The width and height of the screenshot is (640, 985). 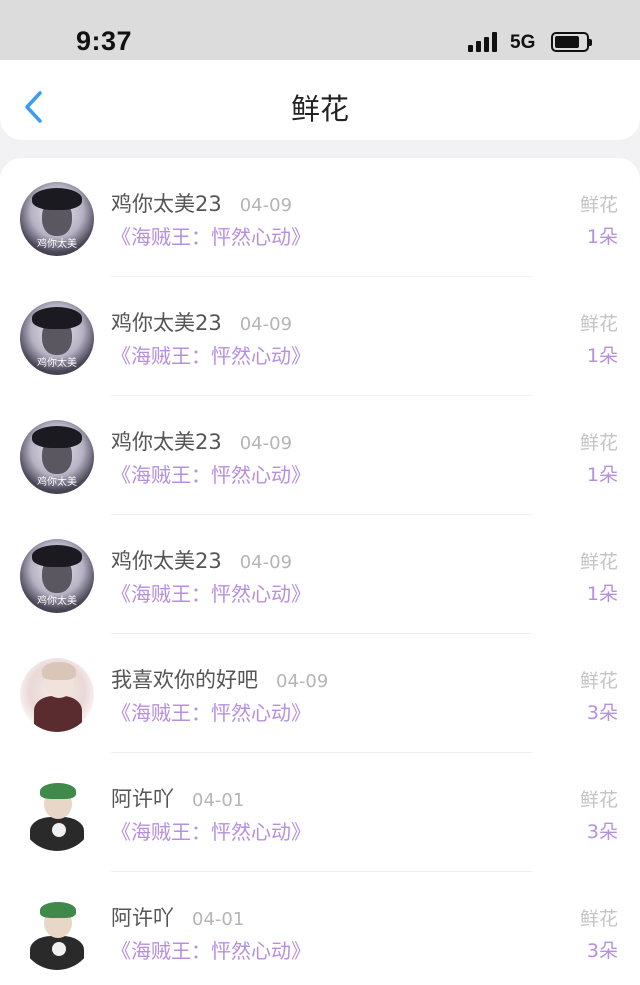 What do you see at coordinates (485, 42) in the screenshot?
I see `signal-icon` at bounding box center [485, 42].